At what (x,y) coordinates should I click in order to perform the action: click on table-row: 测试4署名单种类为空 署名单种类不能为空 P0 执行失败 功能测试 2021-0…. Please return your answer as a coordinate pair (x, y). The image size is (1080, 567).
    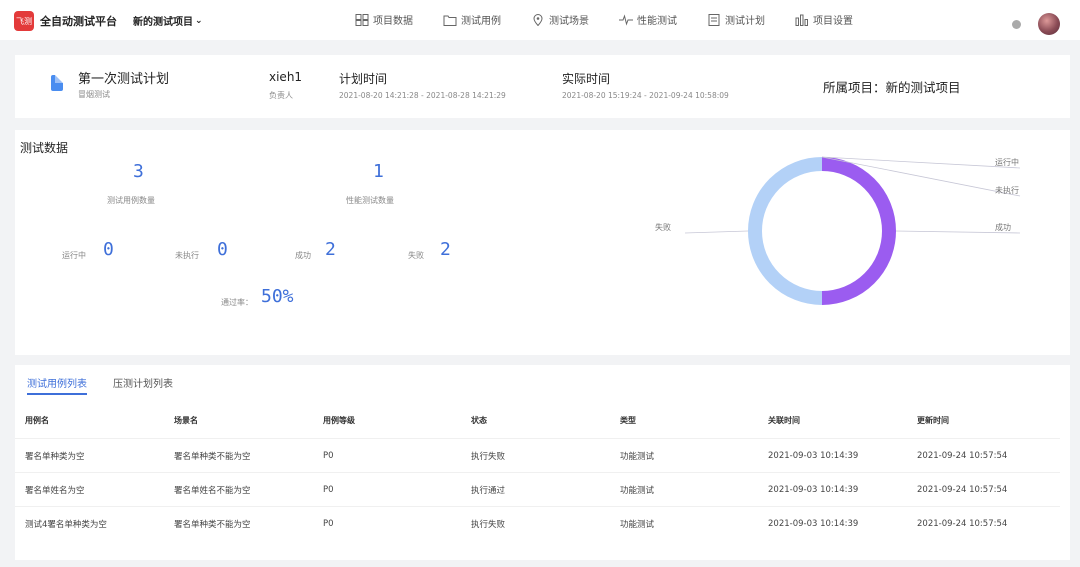
    Looking at the image, I should click on (537, 523).